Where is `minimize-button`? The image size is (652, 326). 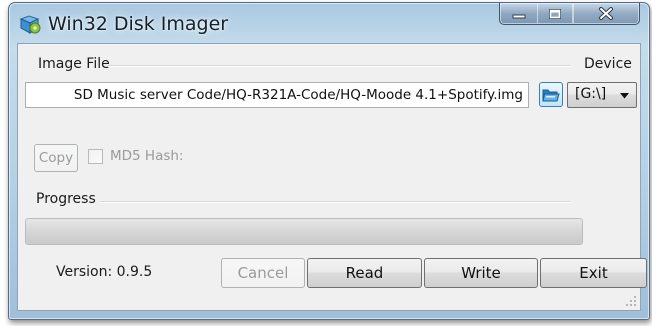
minimize-button is located at coordinates (519, 14).